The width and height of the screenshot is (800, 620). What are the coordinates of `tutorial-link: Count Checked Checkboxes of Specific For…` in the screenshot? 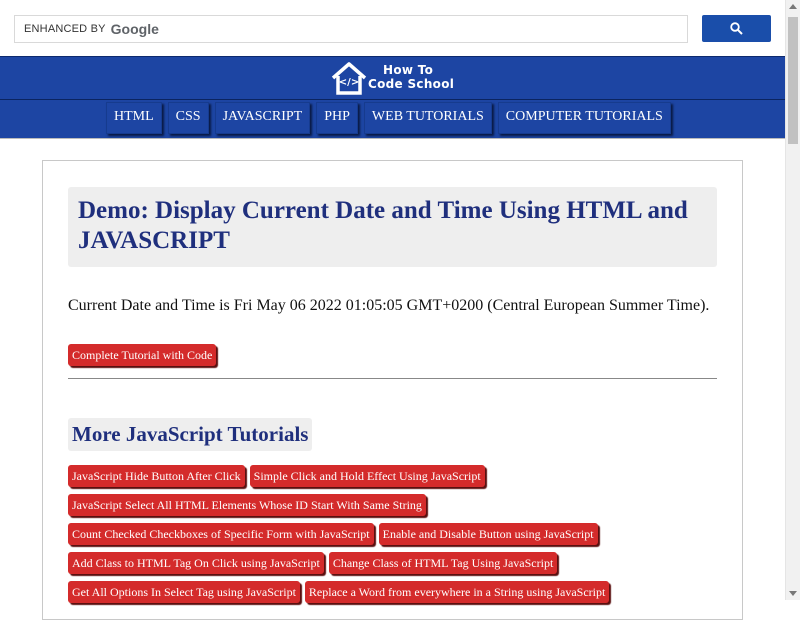 It's located at (221, 534).